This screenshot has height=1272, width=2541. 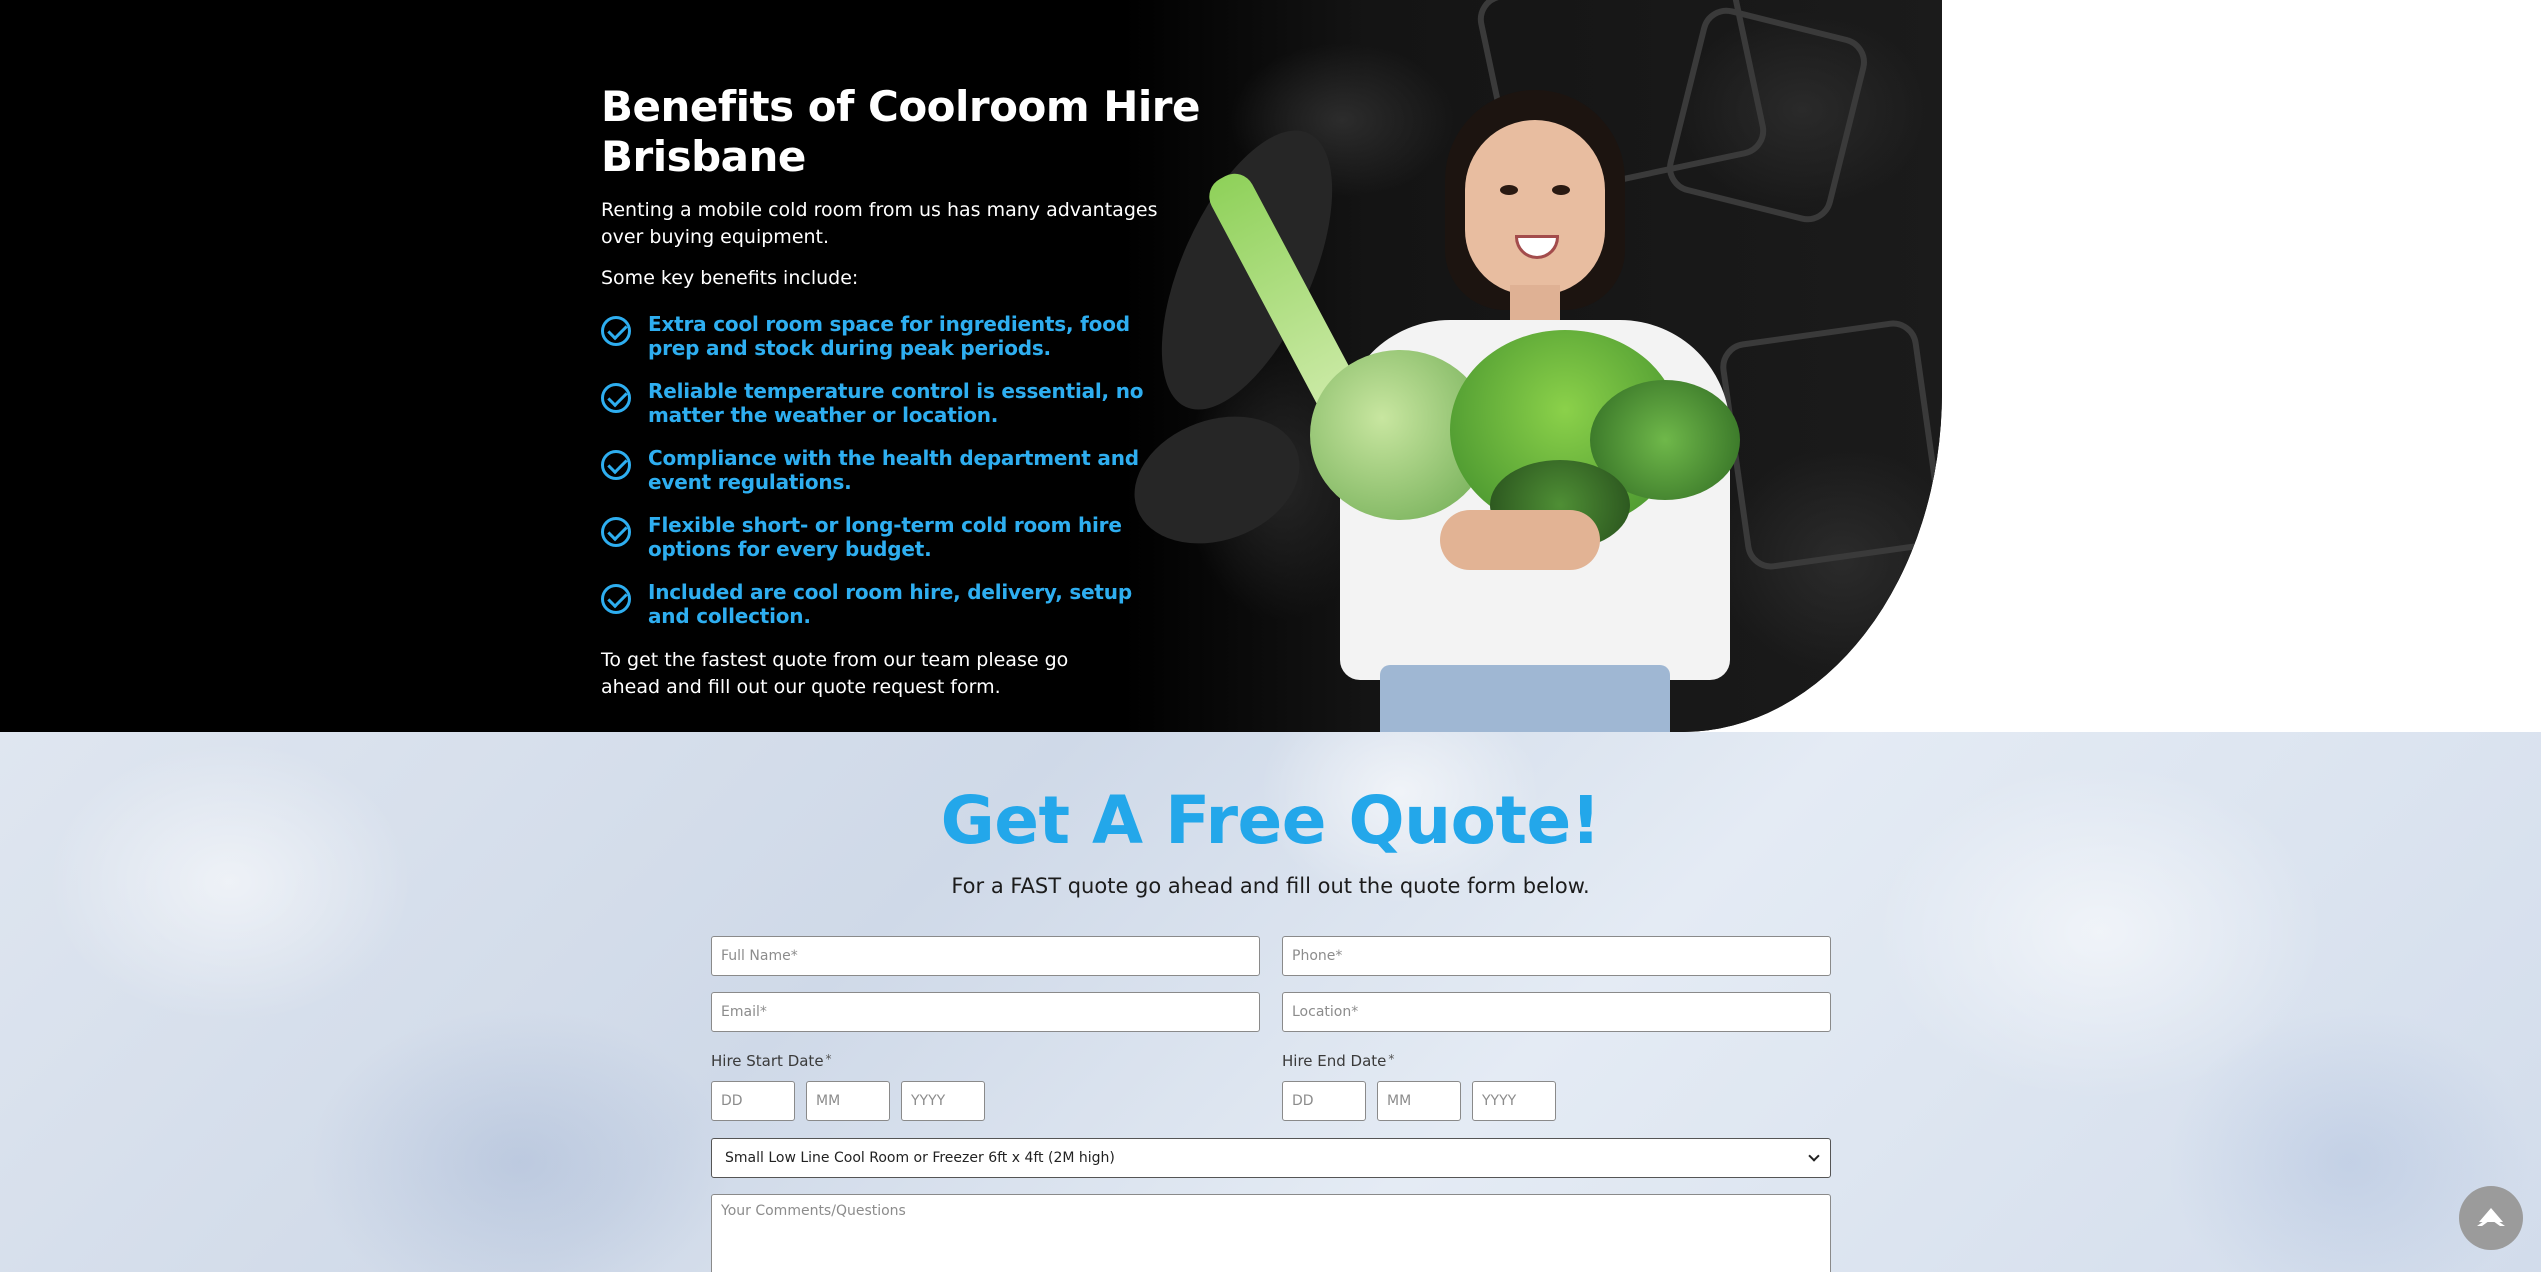 What do you see at coordinates (1520, 540) in the screenshot?
I see `hands-shape` at bounding box center [1520, 540].